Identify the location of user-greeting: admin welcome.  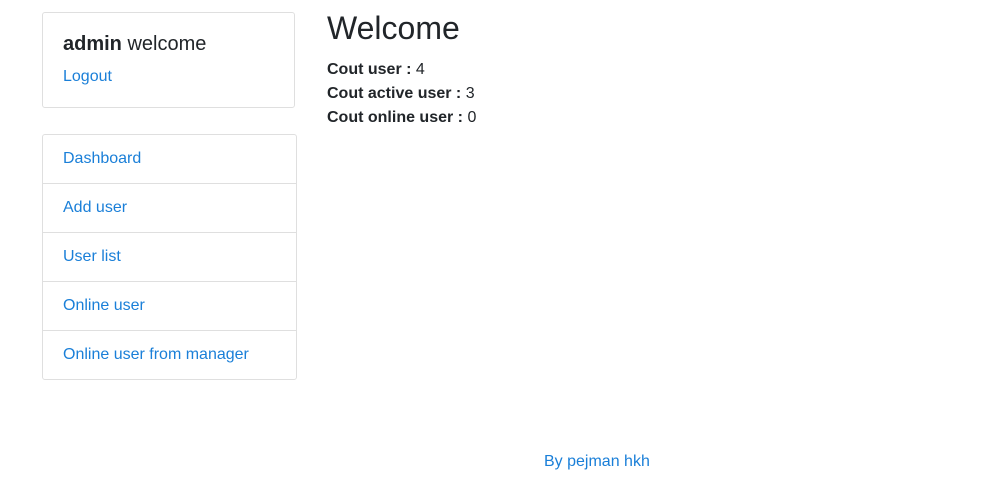
(134, 44).